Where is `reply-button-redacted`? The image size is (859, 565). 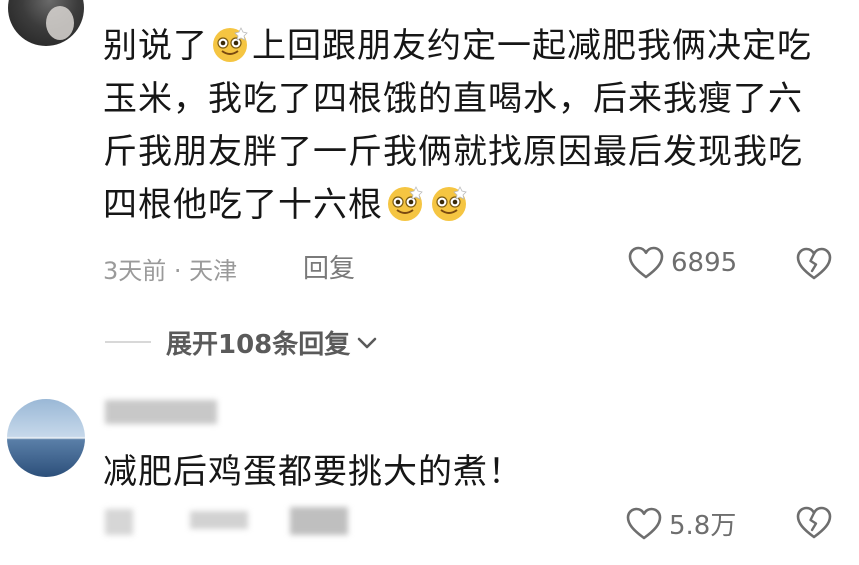
reply-button-redacted is located at coordinates (319, 521).